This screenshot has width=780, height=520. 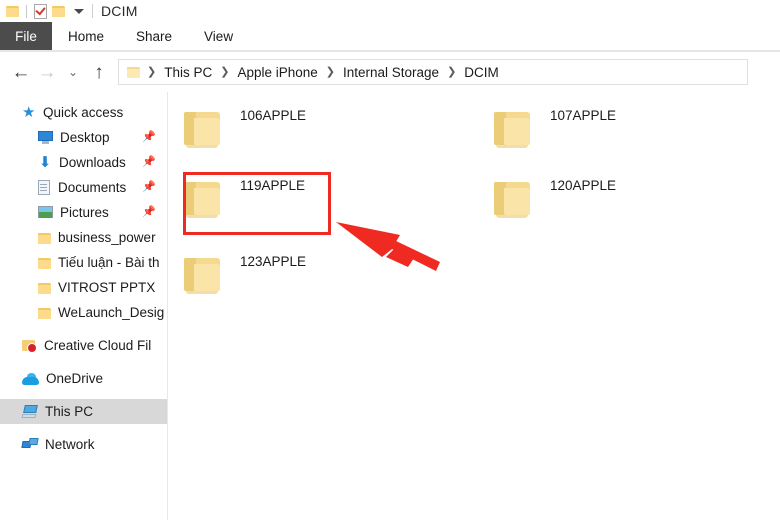 What do you see at coordinates (273, 115) in the screenshot?
I see `folder-name: 106APPLE` at bounding box center [273, 115].